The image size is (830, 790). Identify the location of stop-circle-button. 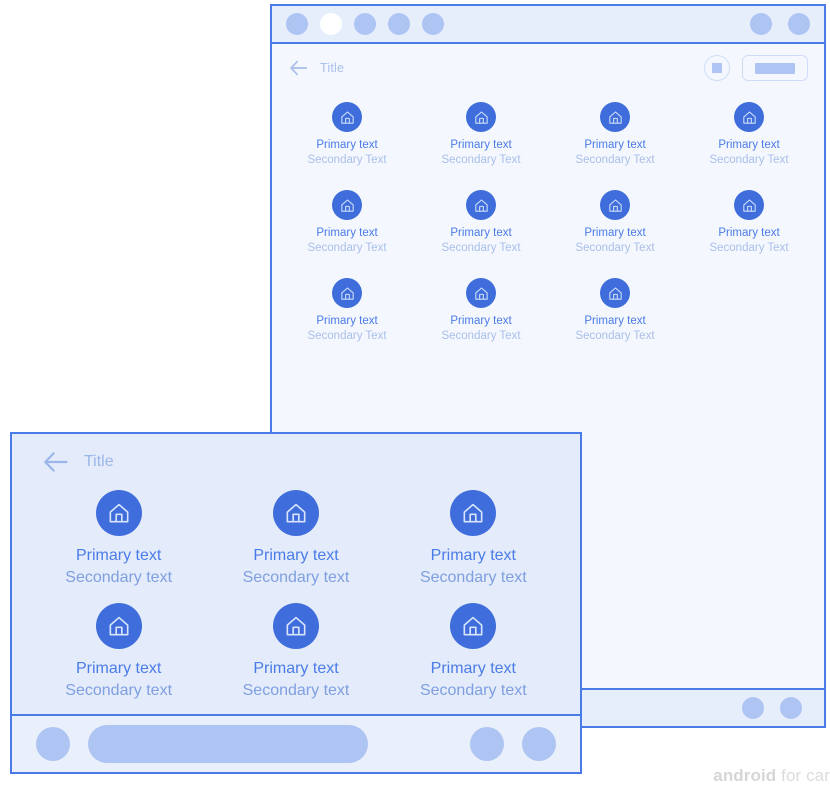
(717, 68).